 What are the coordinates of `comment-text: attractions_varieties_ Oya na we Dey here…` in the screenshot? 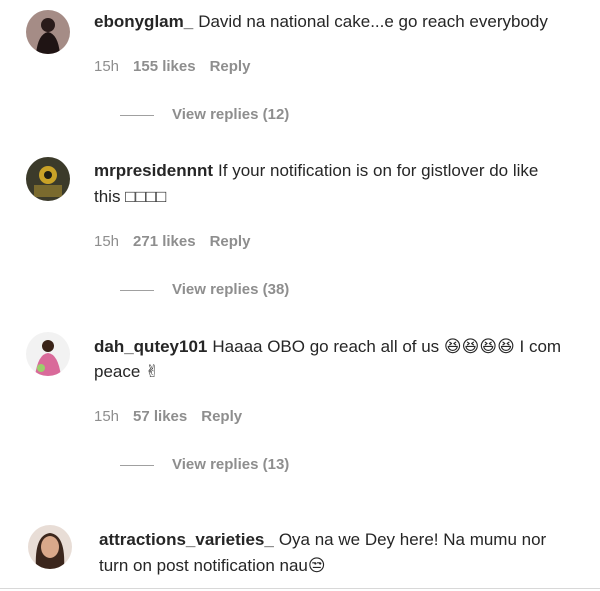 It's located at (322, 539).